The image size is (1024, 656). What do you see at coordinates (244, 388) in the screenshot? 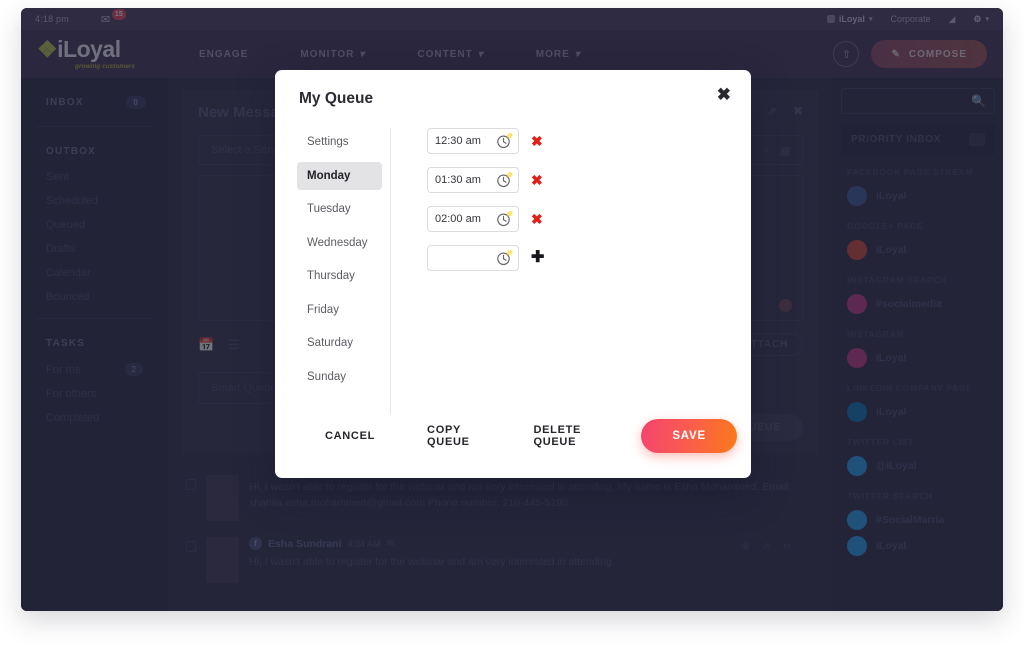
I see `smart-queue-placeholder: Smart Queue` at bounding box center [244, 388].